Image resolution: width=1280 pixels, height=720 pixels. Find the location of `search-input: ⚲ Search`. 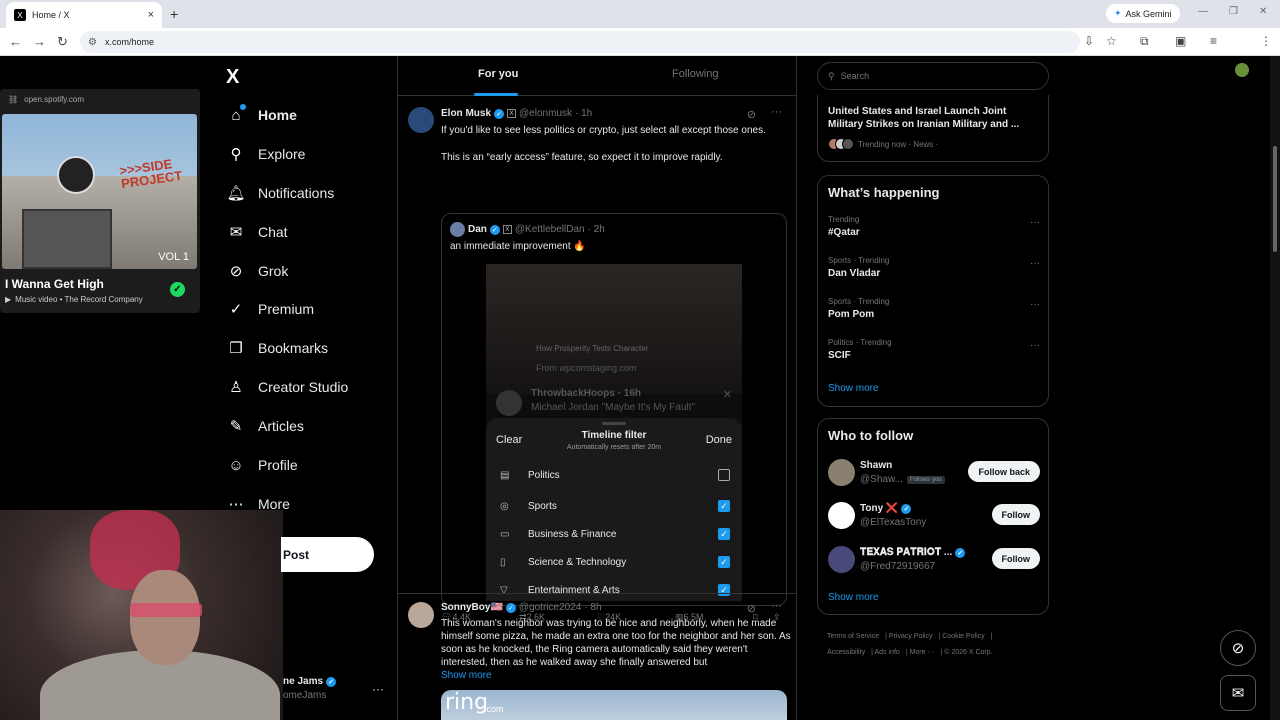

search-input: ⚲ Search is located at coordinates (933, 76).